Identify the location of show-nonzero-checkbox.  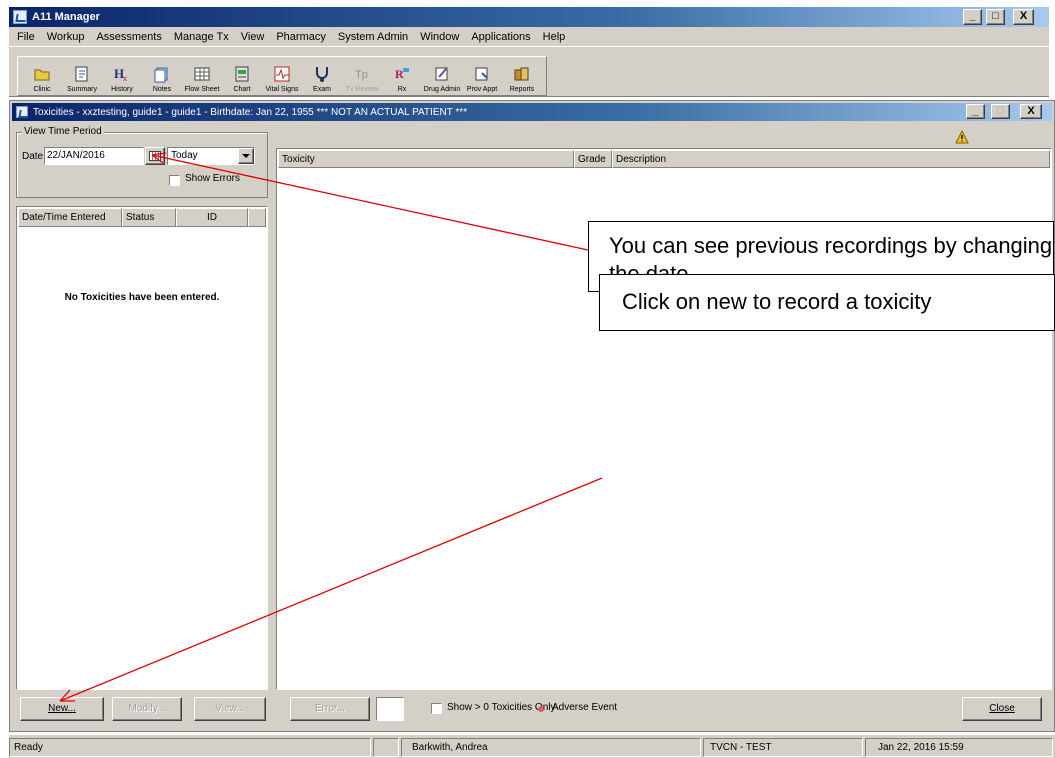
(436, 708).